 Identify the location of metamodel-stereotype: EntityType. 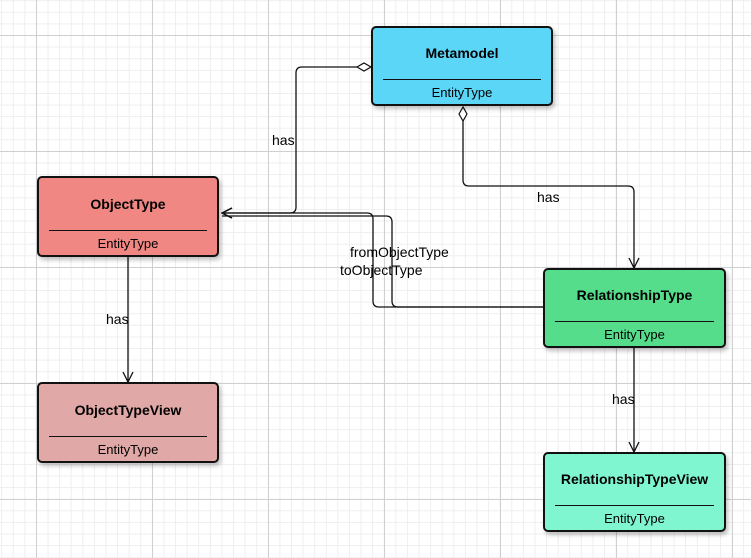
(462, 92).